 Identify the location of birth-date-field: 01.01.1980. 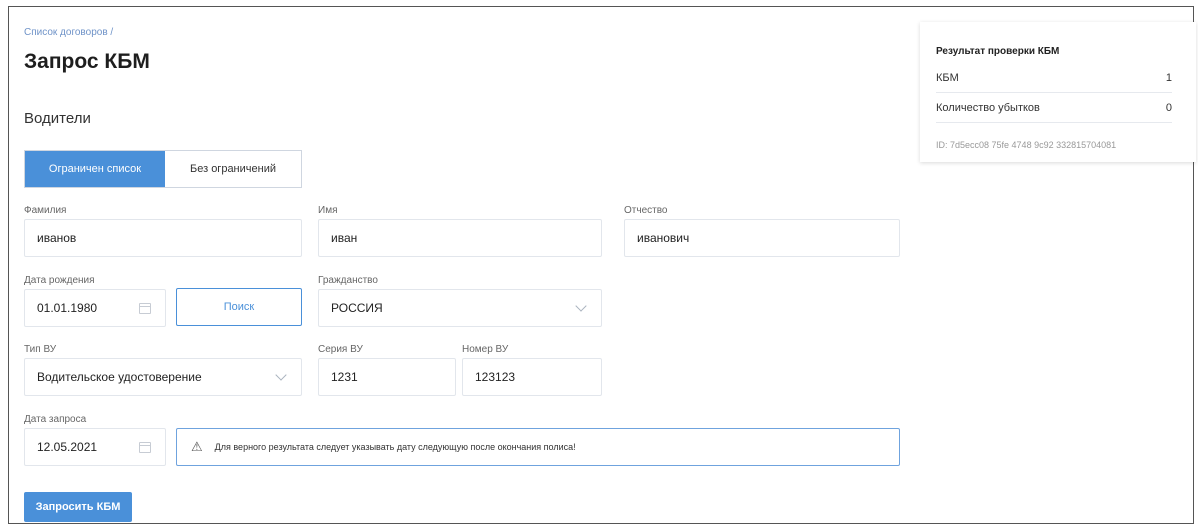
(95, 308).